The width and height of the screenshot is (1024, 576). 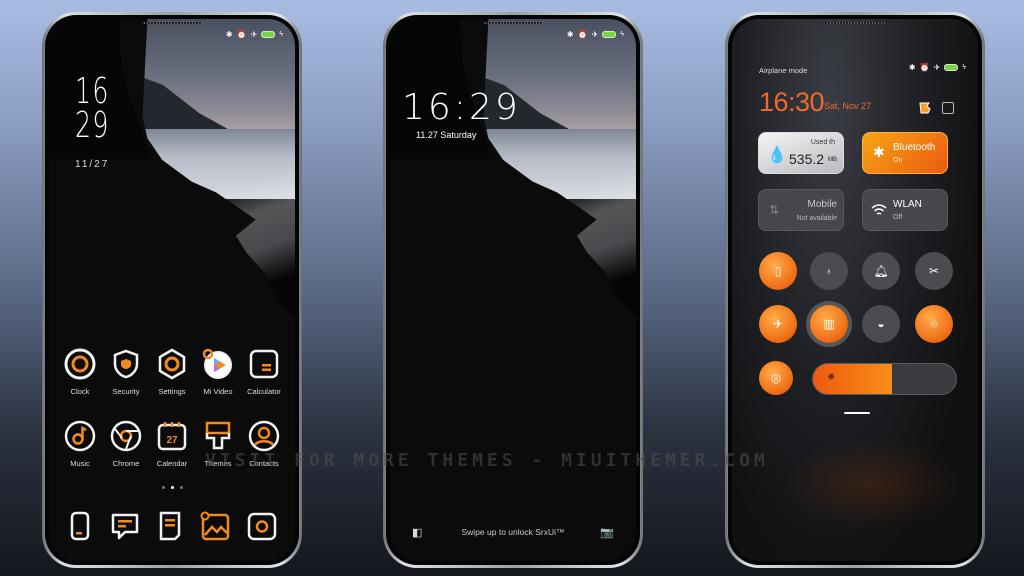 I want to click on brightness-fill, so click(x=852, y=379).